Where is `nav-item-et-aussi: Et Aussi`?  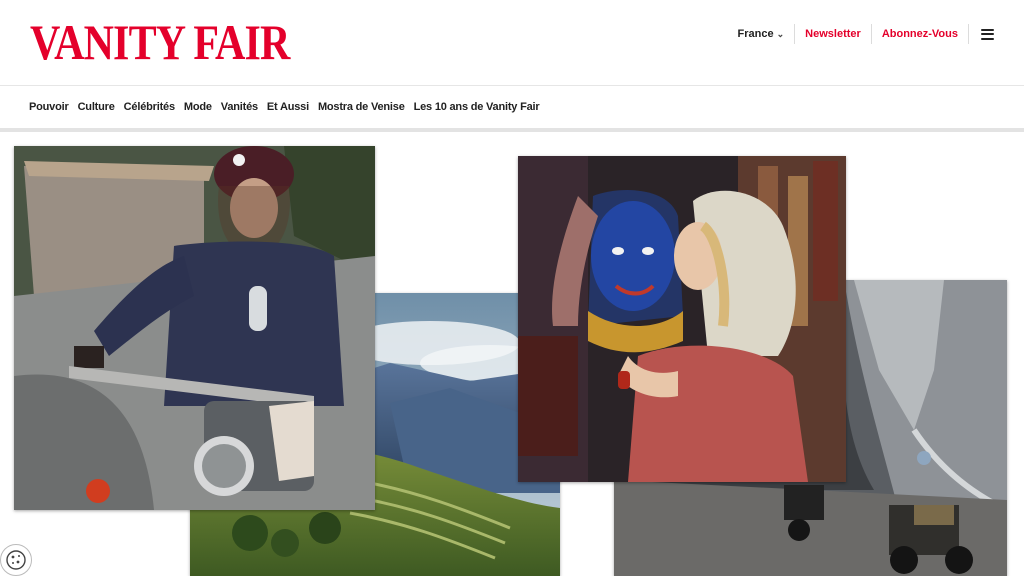
nav-item-et-aussi: Et Aussi is located at coordinates (288, 107).